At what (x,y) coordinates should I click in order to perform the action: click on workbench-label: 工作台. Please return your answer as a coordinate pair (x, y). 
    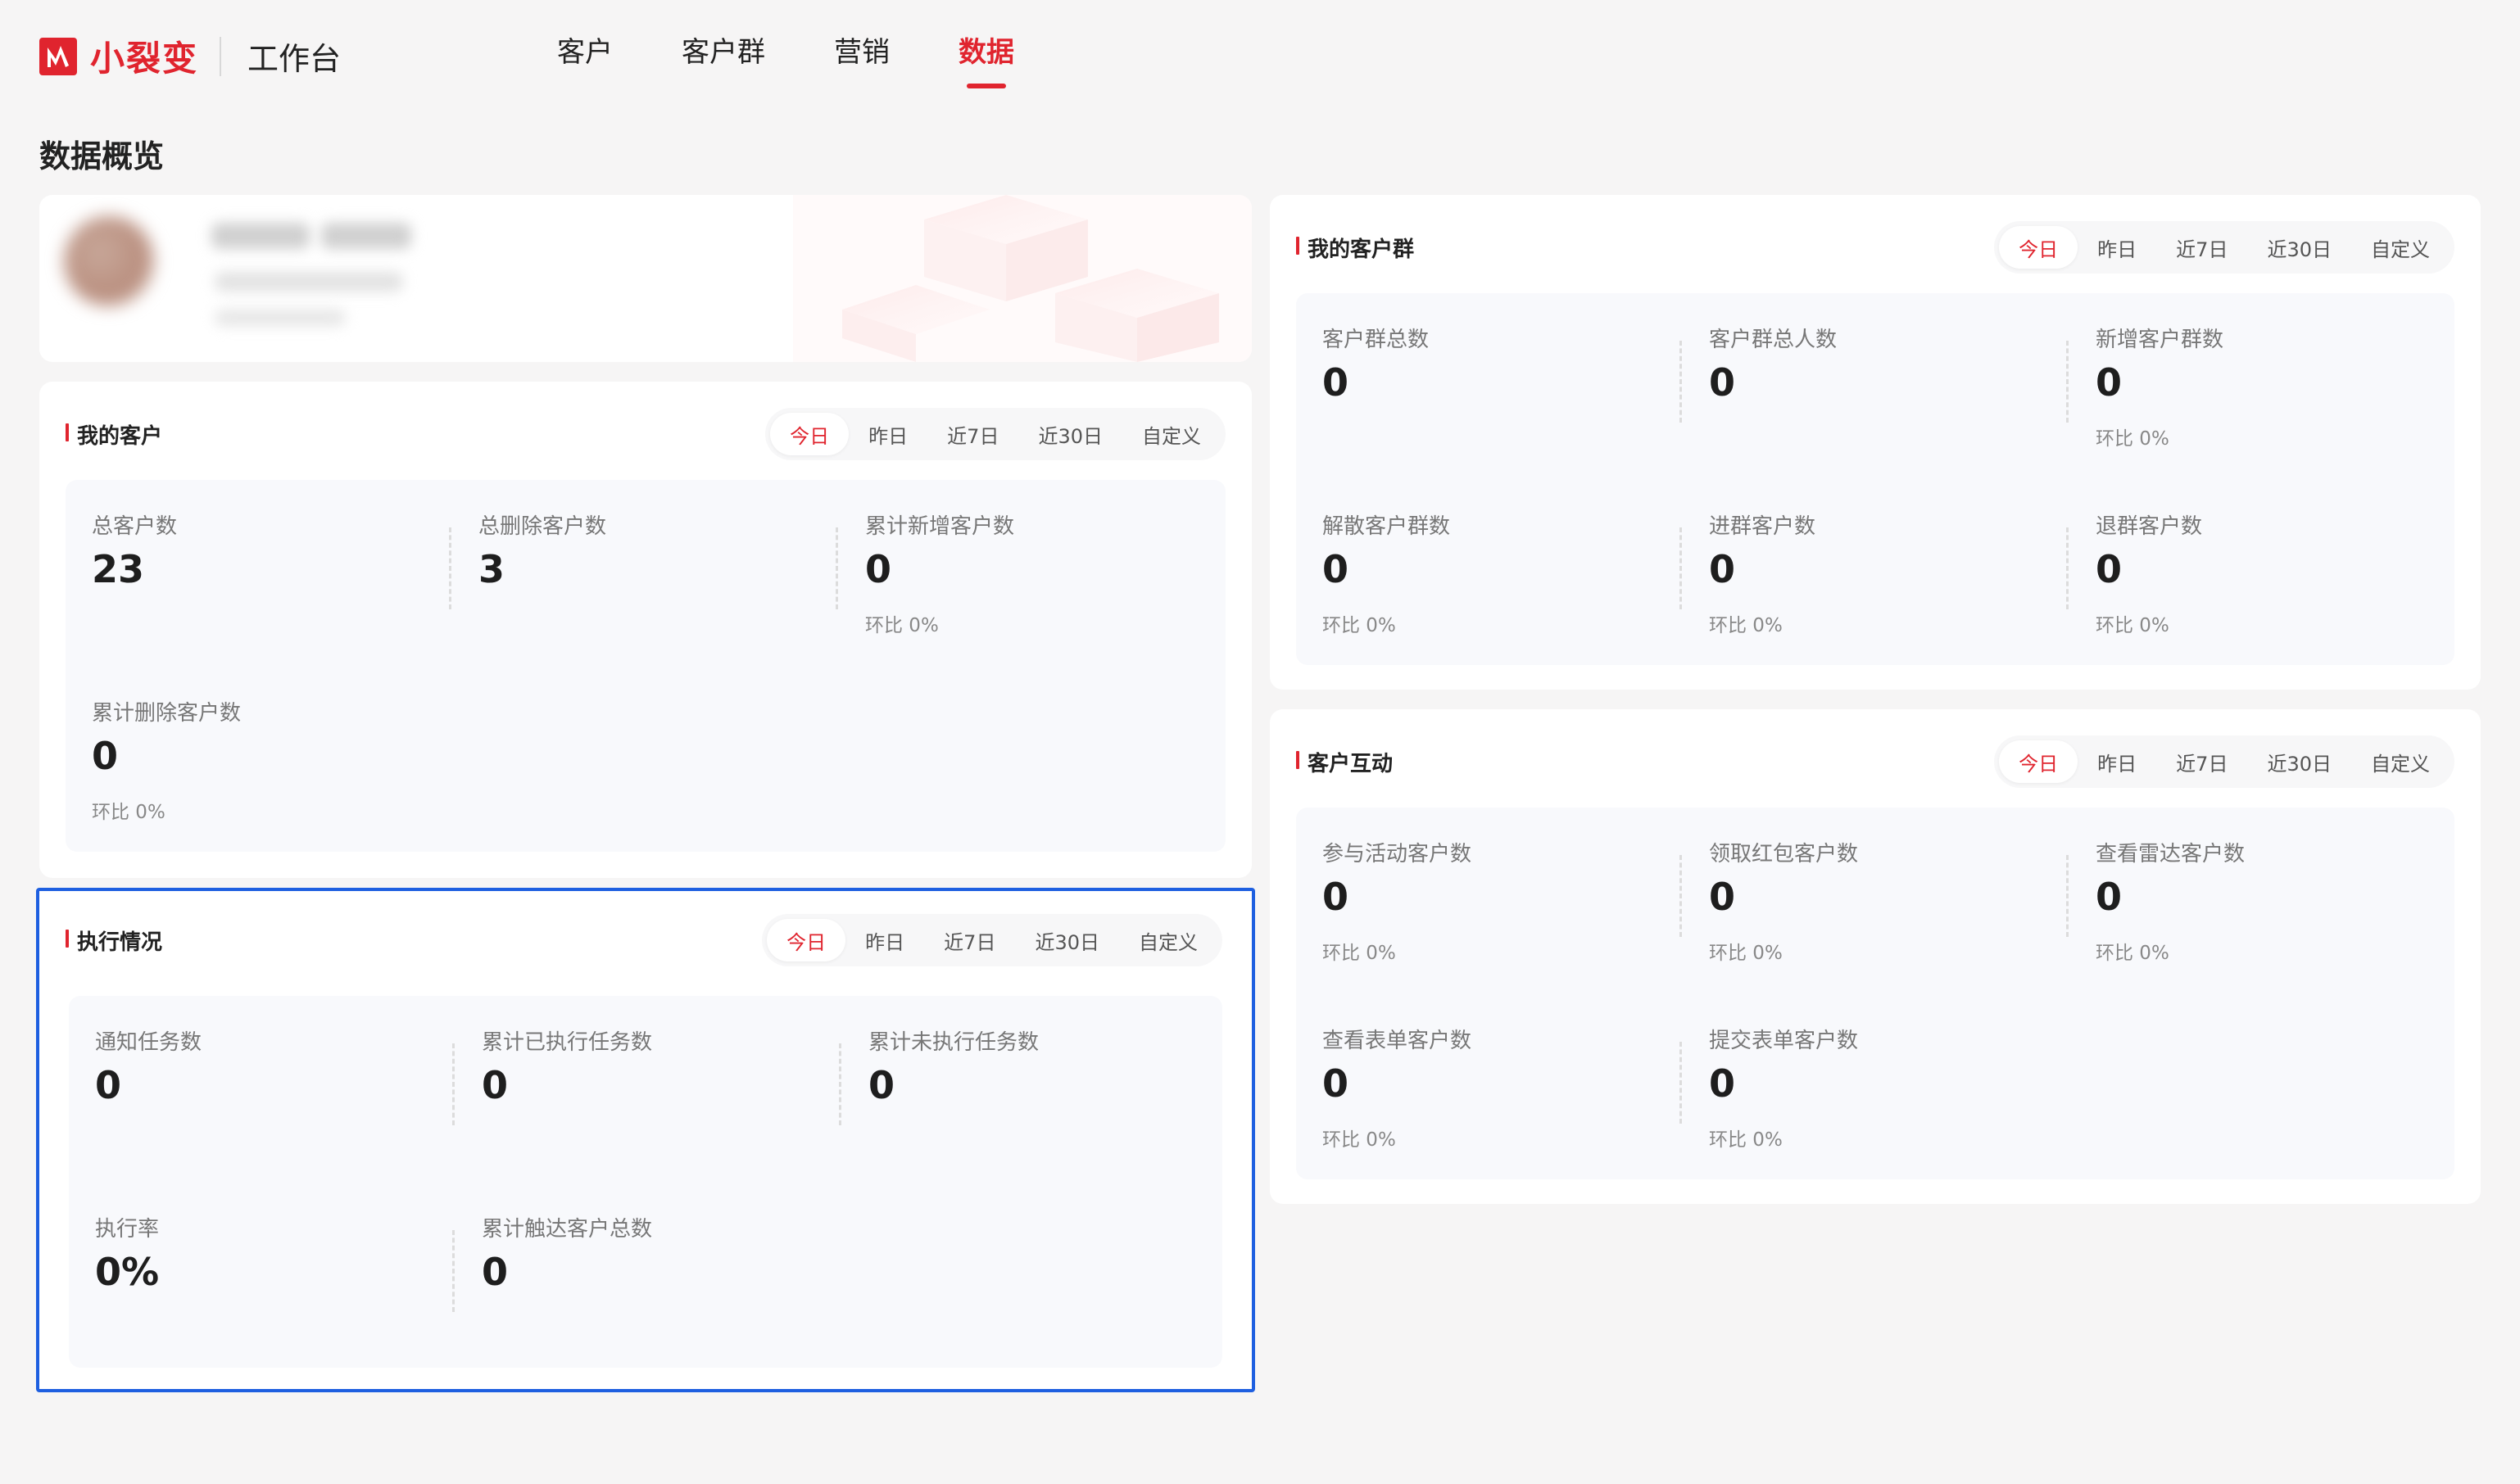
    Looking at the image, I should click on (294, 59).